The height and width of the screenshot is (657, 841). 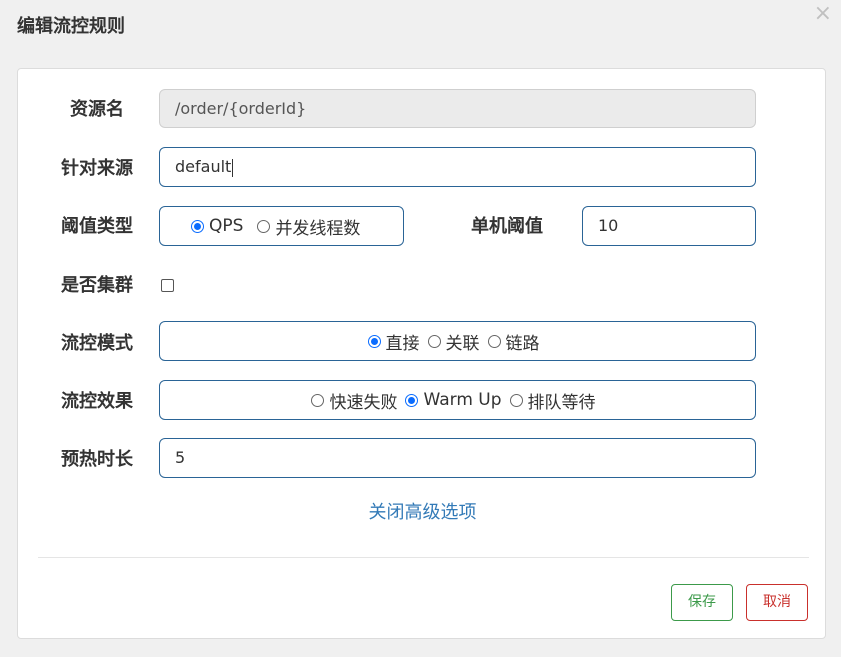 I want to click on source-input: default, so click(x=457, y=167).